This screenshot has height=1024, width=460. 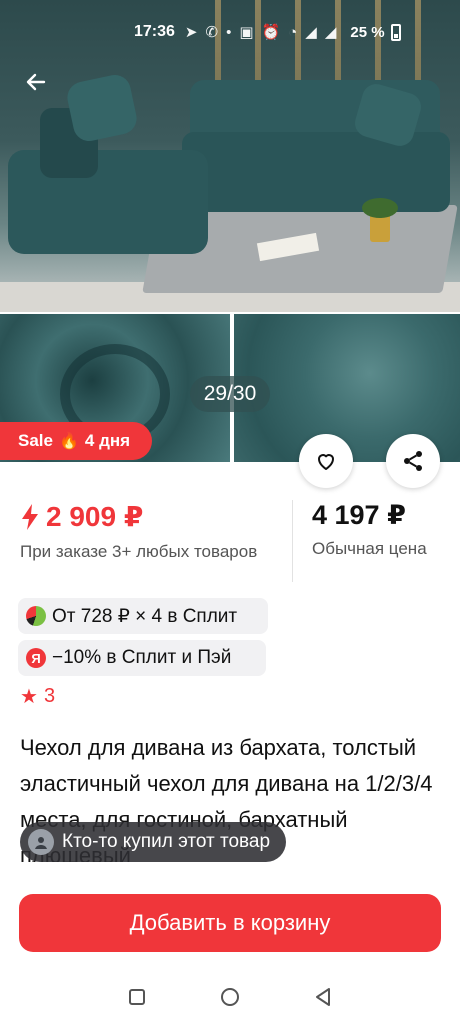 What do you see at coordinates (271, 32) in the screenshot?
I see `alarm-icon: ⏰` at bounding box center [271, 32].